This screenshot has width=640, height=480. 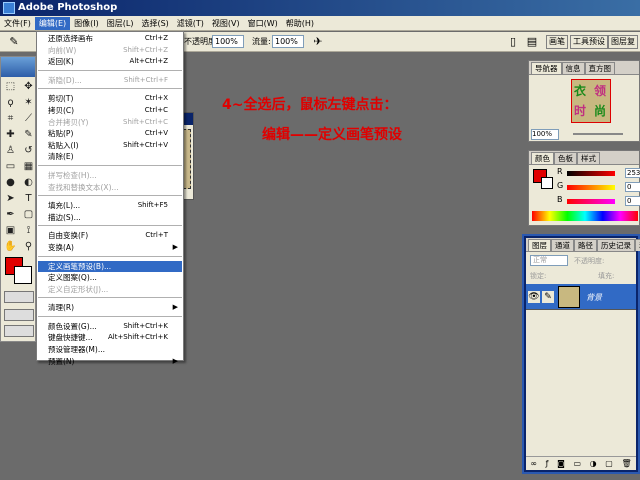 What do you see at coordinates (10, 134) in the screenshot?
I see `healing-brush-tool-icon: ✚` at bounding box center [10, 134].